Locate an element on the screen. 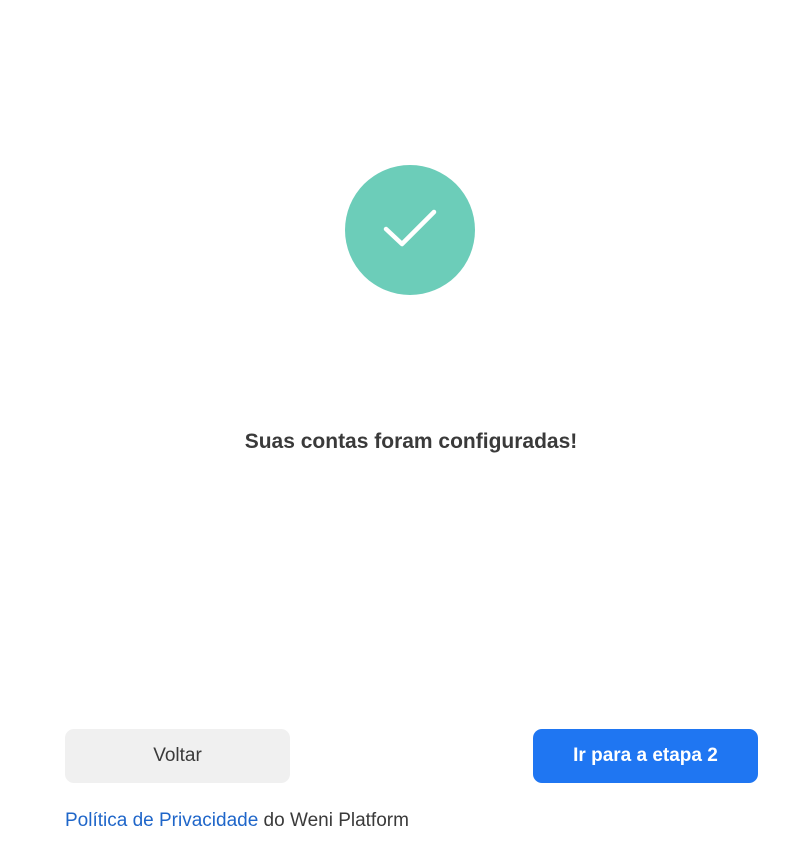 Image resolution: width=805 pixels, height=868 pixels. footer-suffix: do Weni Platform is located at coordinates (333, 820).